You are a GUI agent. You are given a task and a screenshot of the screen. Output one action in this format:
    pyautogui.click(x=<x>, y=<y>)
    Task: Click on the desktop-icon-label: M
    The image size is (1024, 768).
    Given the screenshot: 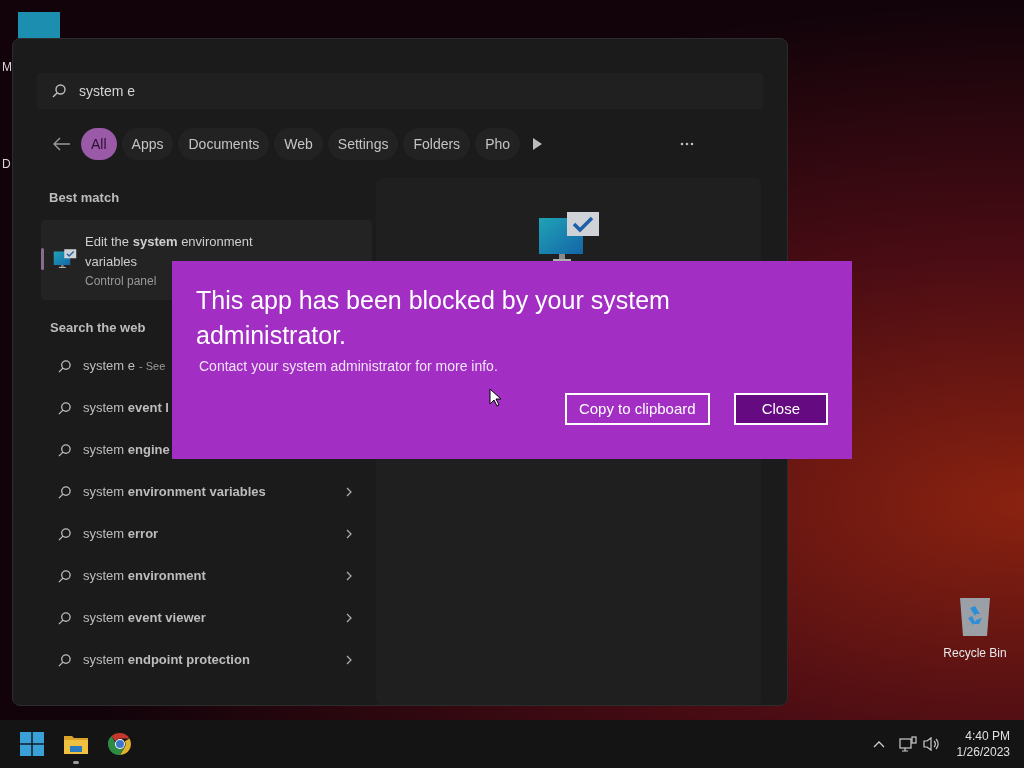 What is the action you would take?
    pyautogui.click(x=7, y=67)
    